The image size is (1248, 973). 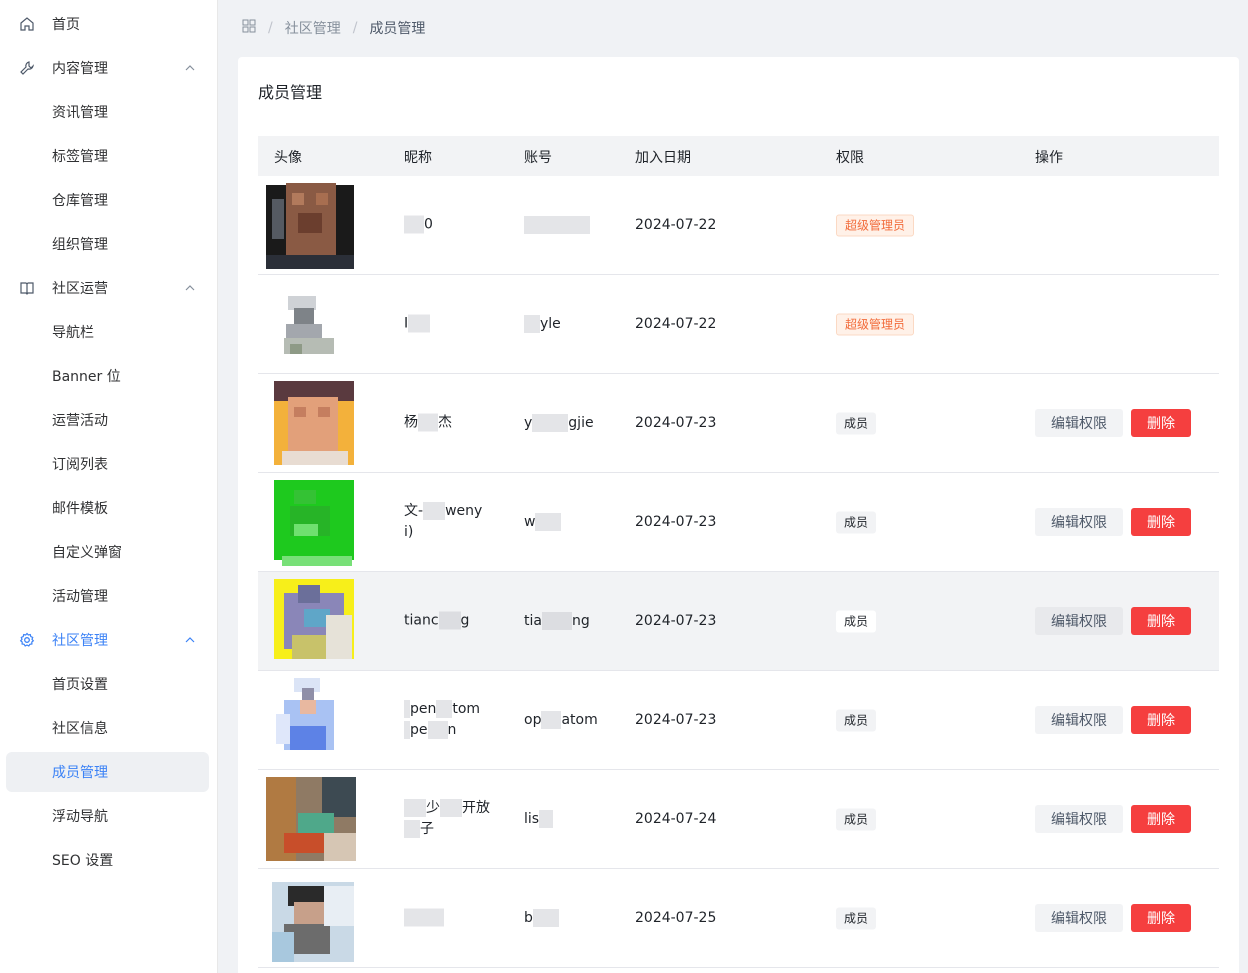 What do you see at coordinates (423, 709) in the screenshot?
I see `nickname-part: pen` at bounding box center [423, 709].